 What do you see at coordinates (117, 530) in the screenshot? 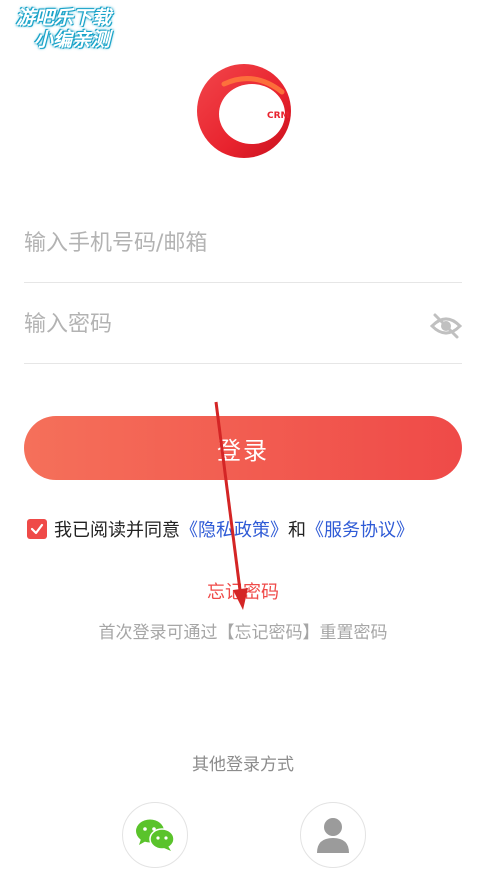
I see `agreement-text: 我已阅读并同意` at bounding box center [117, 530].